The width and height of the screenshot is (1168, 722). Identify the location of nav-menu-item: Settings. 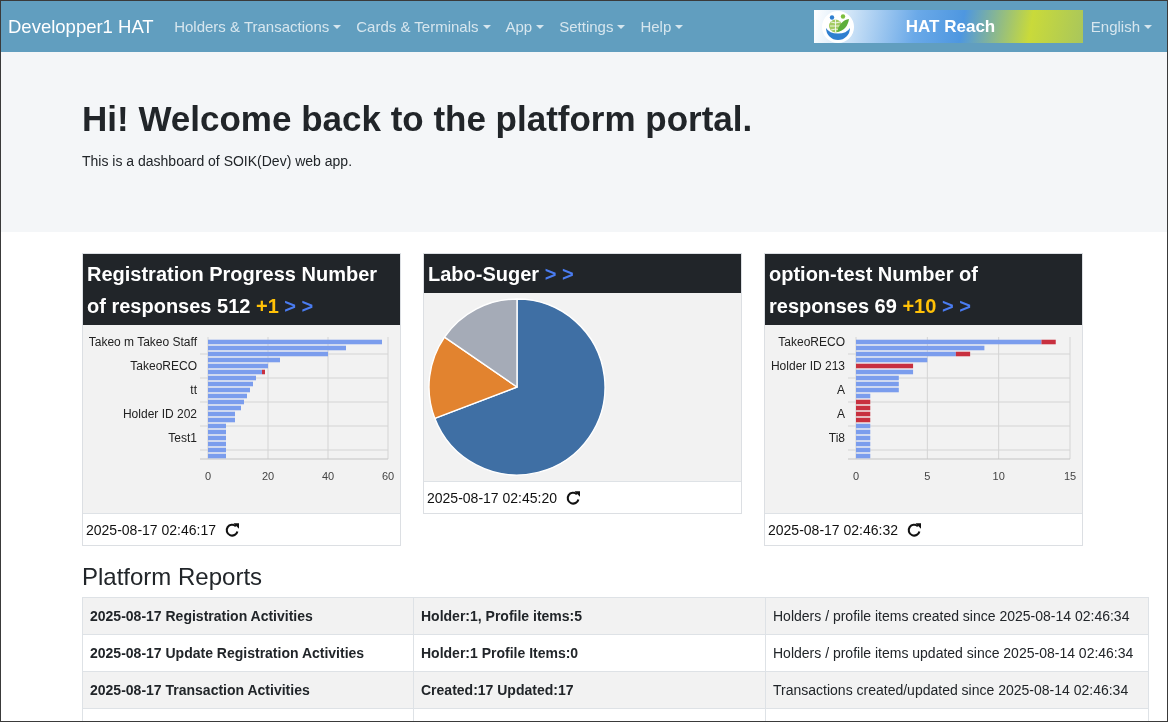
(592, 26).